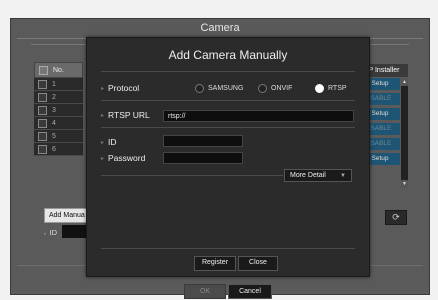 The height and width of the screenshot is (300, 438). What do you see at coordinates (337, 88) in the screenshot?
I see `radio-label: RTSP` at bounding box center [337, 88].